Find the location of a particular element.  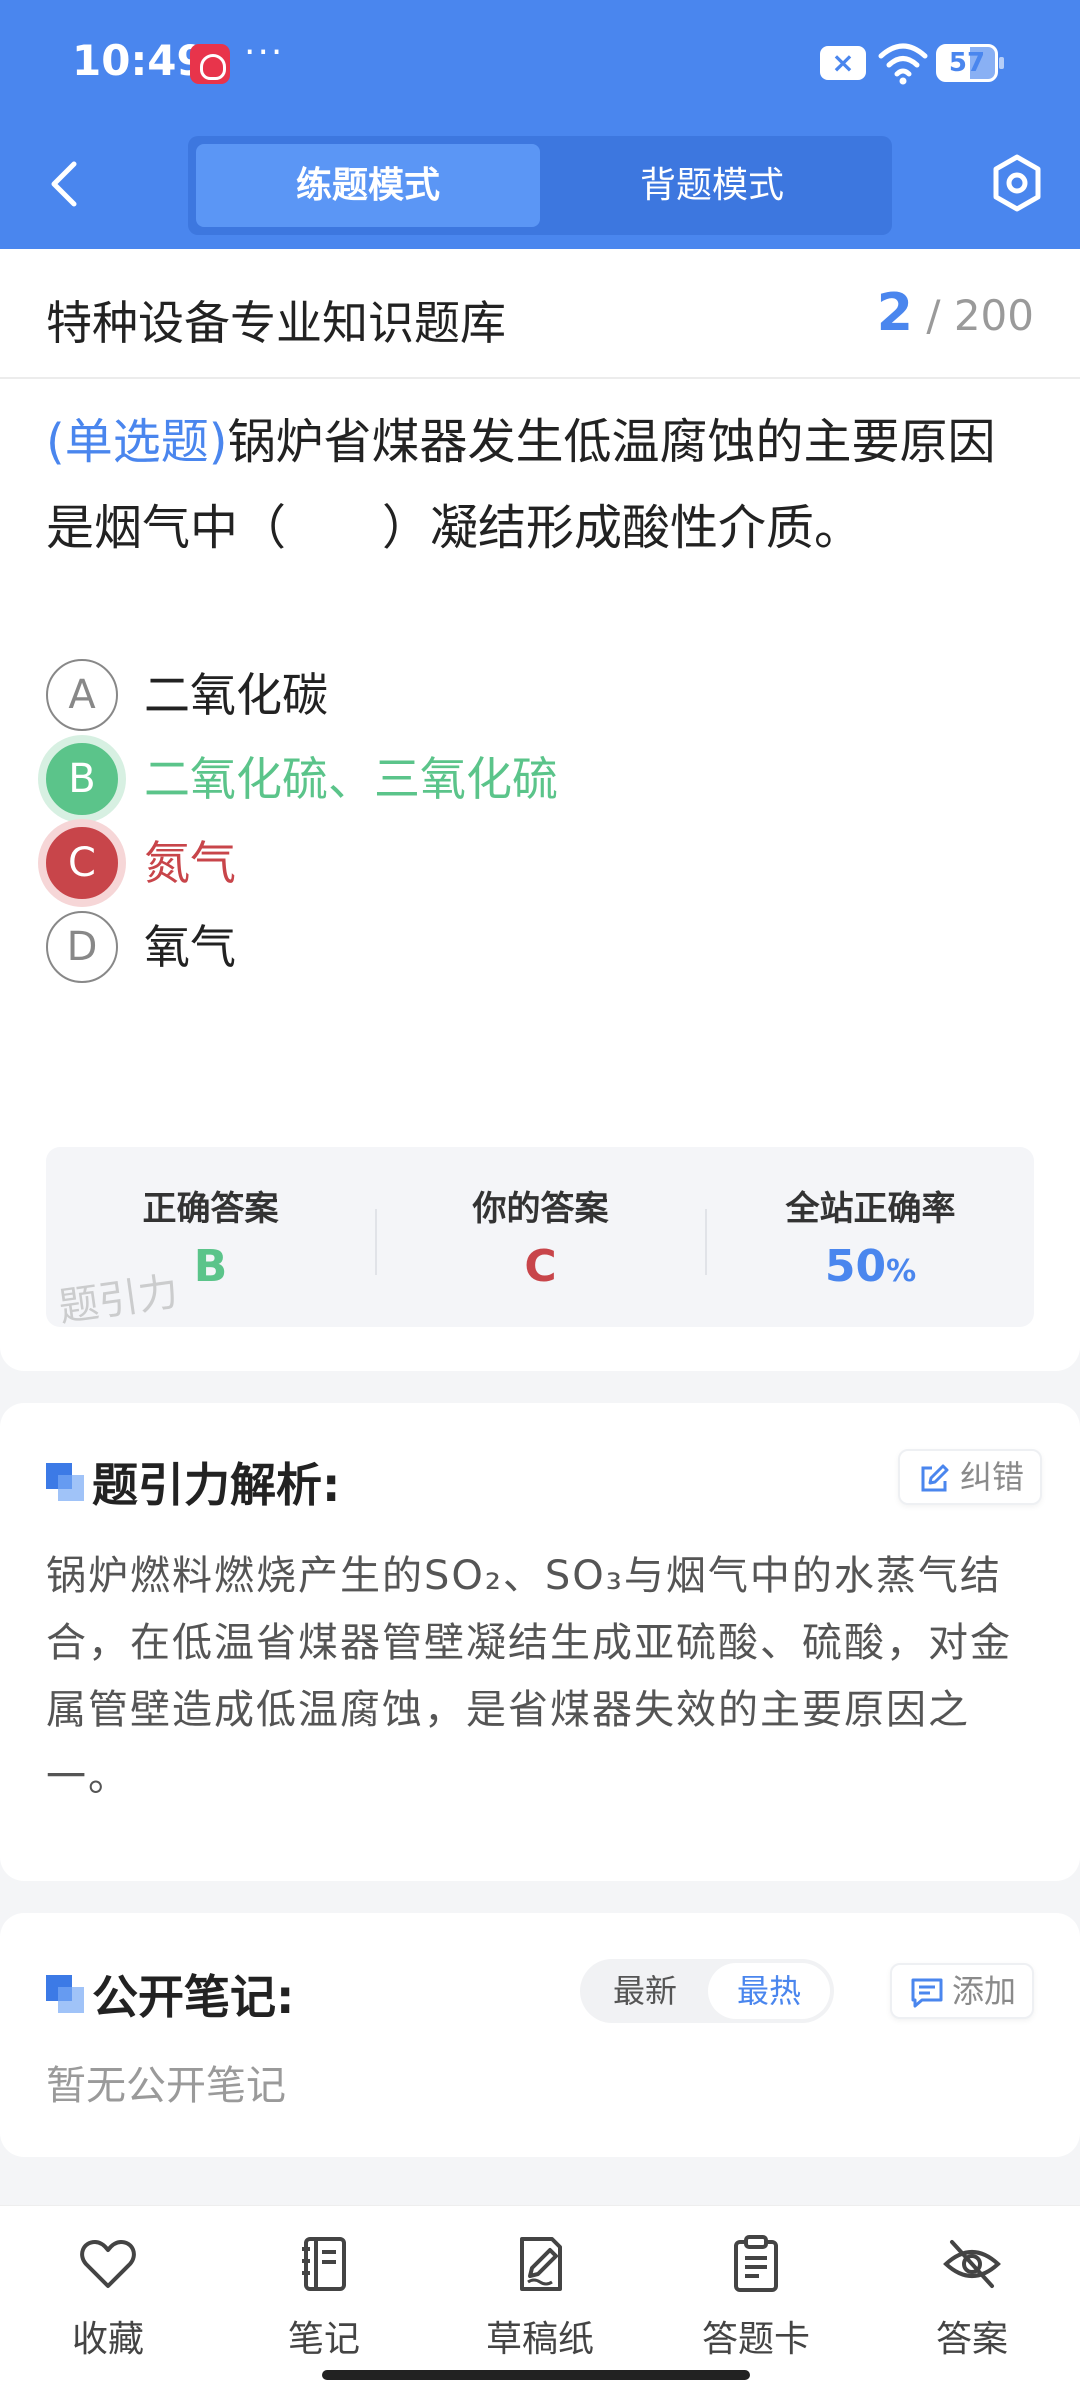

mode-switcher: 练题模式 背题模式 is located at coordinates (540, 185).